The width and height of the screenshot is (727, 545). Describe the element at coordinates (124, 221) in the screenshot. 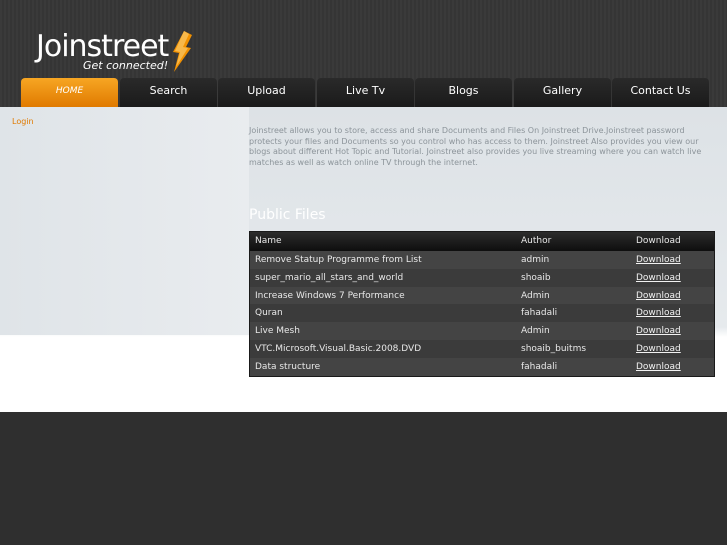

I see `sidebar` at that location.